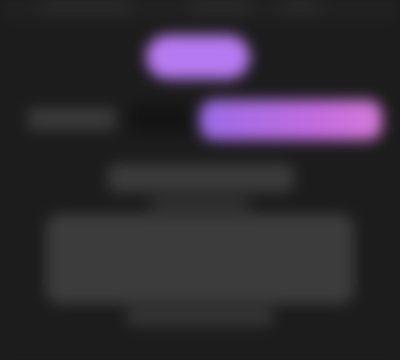 The image size is (400, 360). What do you see at coordinates (72, 119) in the screenshot?
I see `row-label` at bounding box center [72, 119].